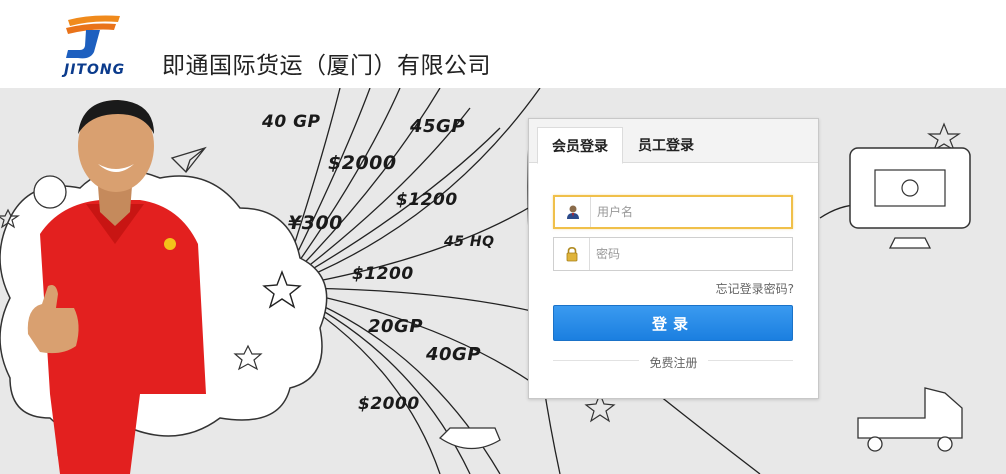  Describe the element at coordinates (315, 223) in the screenshot. I see `price-label: ¥300` at that location.